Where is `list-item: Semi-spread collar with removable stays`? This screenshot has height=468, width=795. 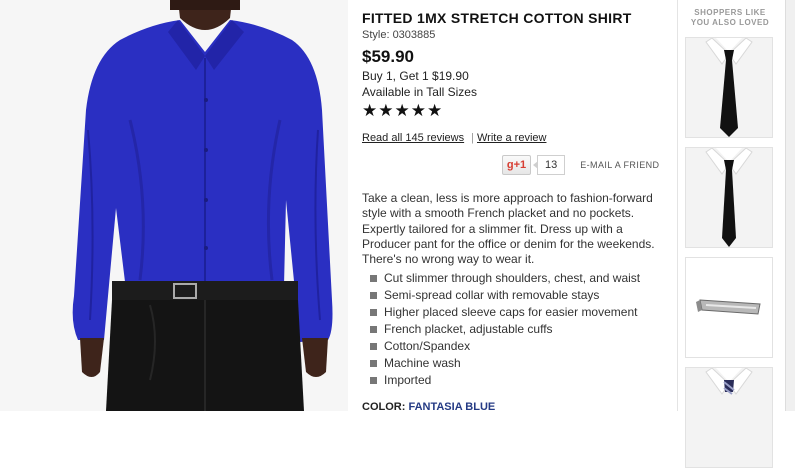
list-item: Semi-spread collar with removable stays is located at coordinates (501, 295).